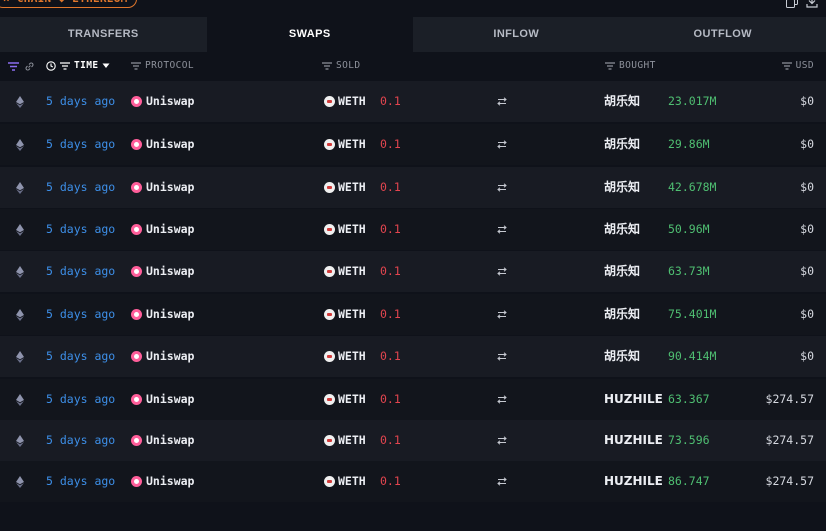  I want to click on sort-desc-icon, so click(106, 66).